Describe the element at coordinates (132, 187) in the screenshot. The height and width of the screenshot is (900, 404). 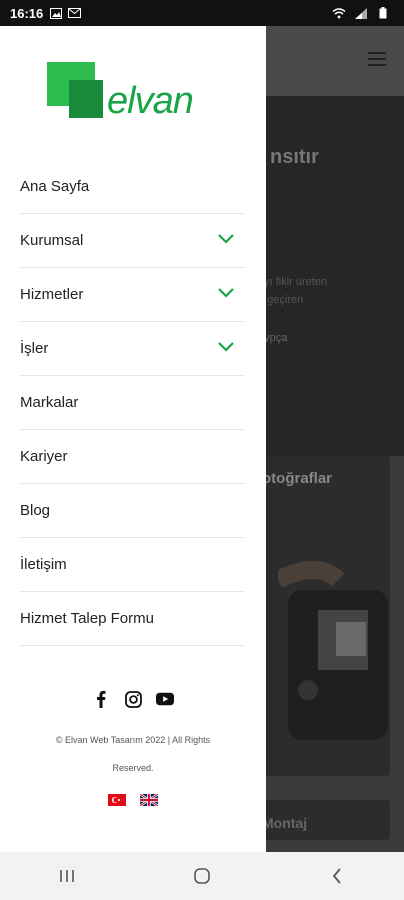
I see `menu-item-ana-sayfa: Ana Sayfa` at that location.